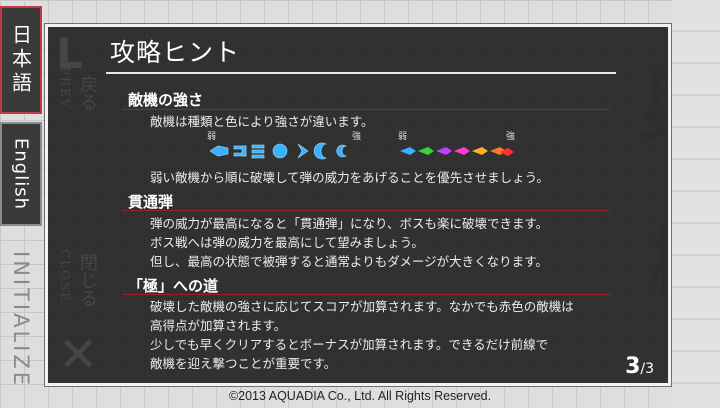 The height and width of the screenshot is (408, 720). I want to click on enemy-color-blue, so click(408, 151).